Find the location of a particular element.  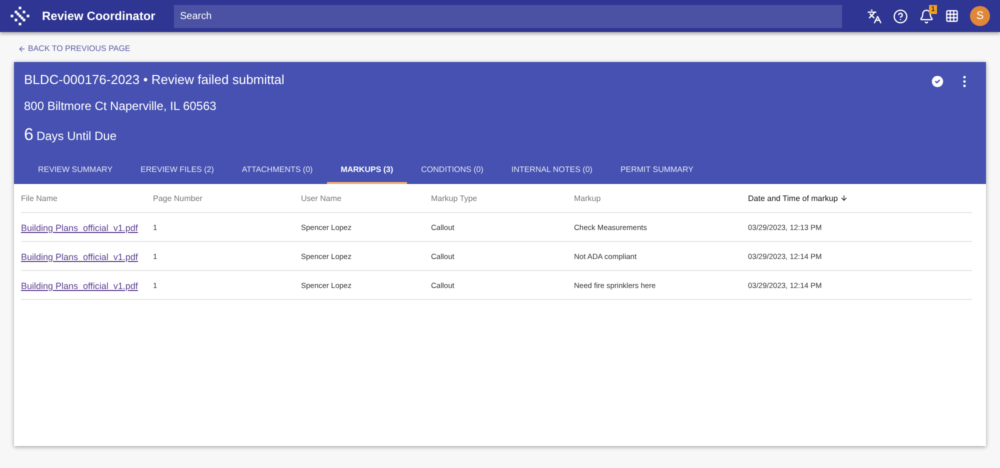

due-label: Days Until Due is located at coordinates (76, 136).